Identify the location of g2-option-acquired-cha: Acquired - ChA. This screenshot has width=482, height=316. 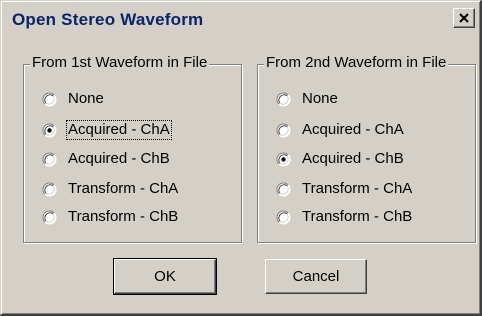
(340, 130).